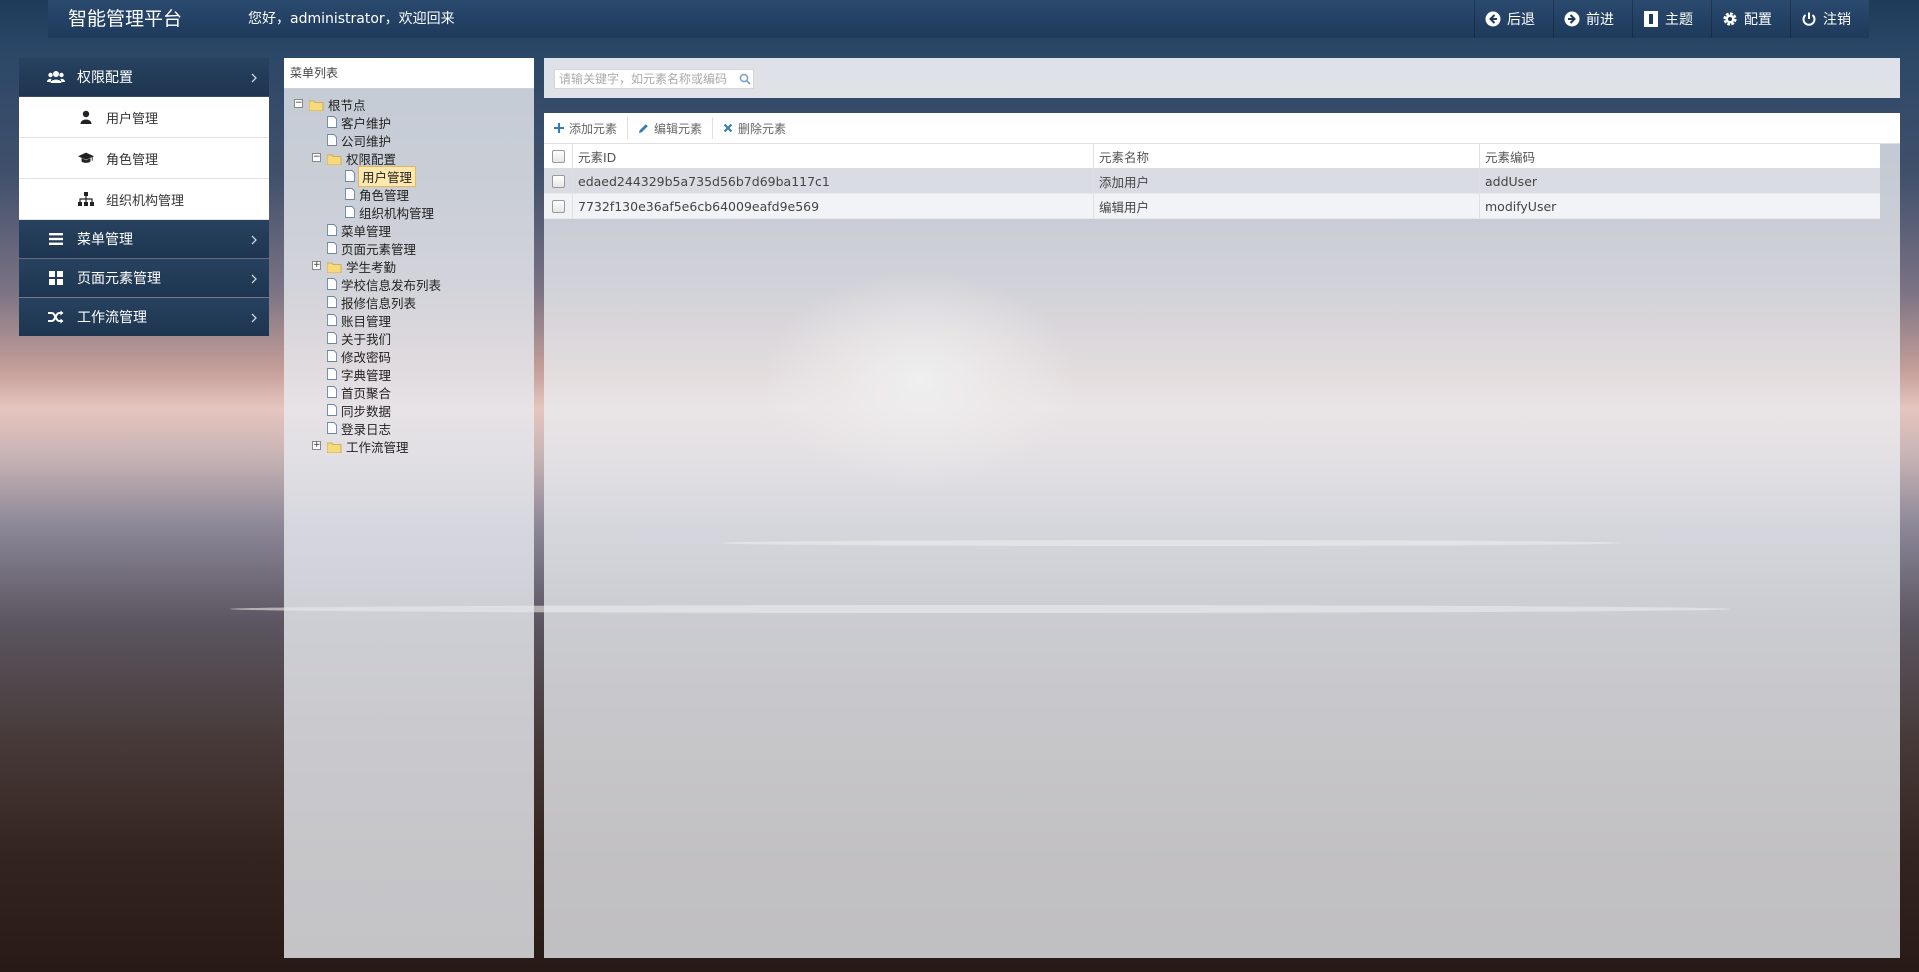 The height and width of the screenshot is (972, 1919). I want to click on tree-node: 角色管理, so click(409, 194).